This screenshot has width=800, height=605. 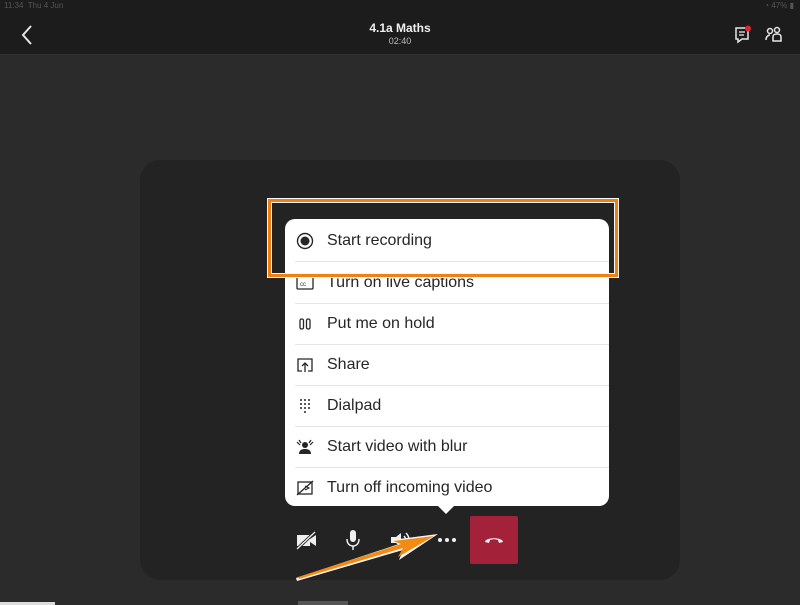 I want to click on blur-icon, so click(x=305, y=447).